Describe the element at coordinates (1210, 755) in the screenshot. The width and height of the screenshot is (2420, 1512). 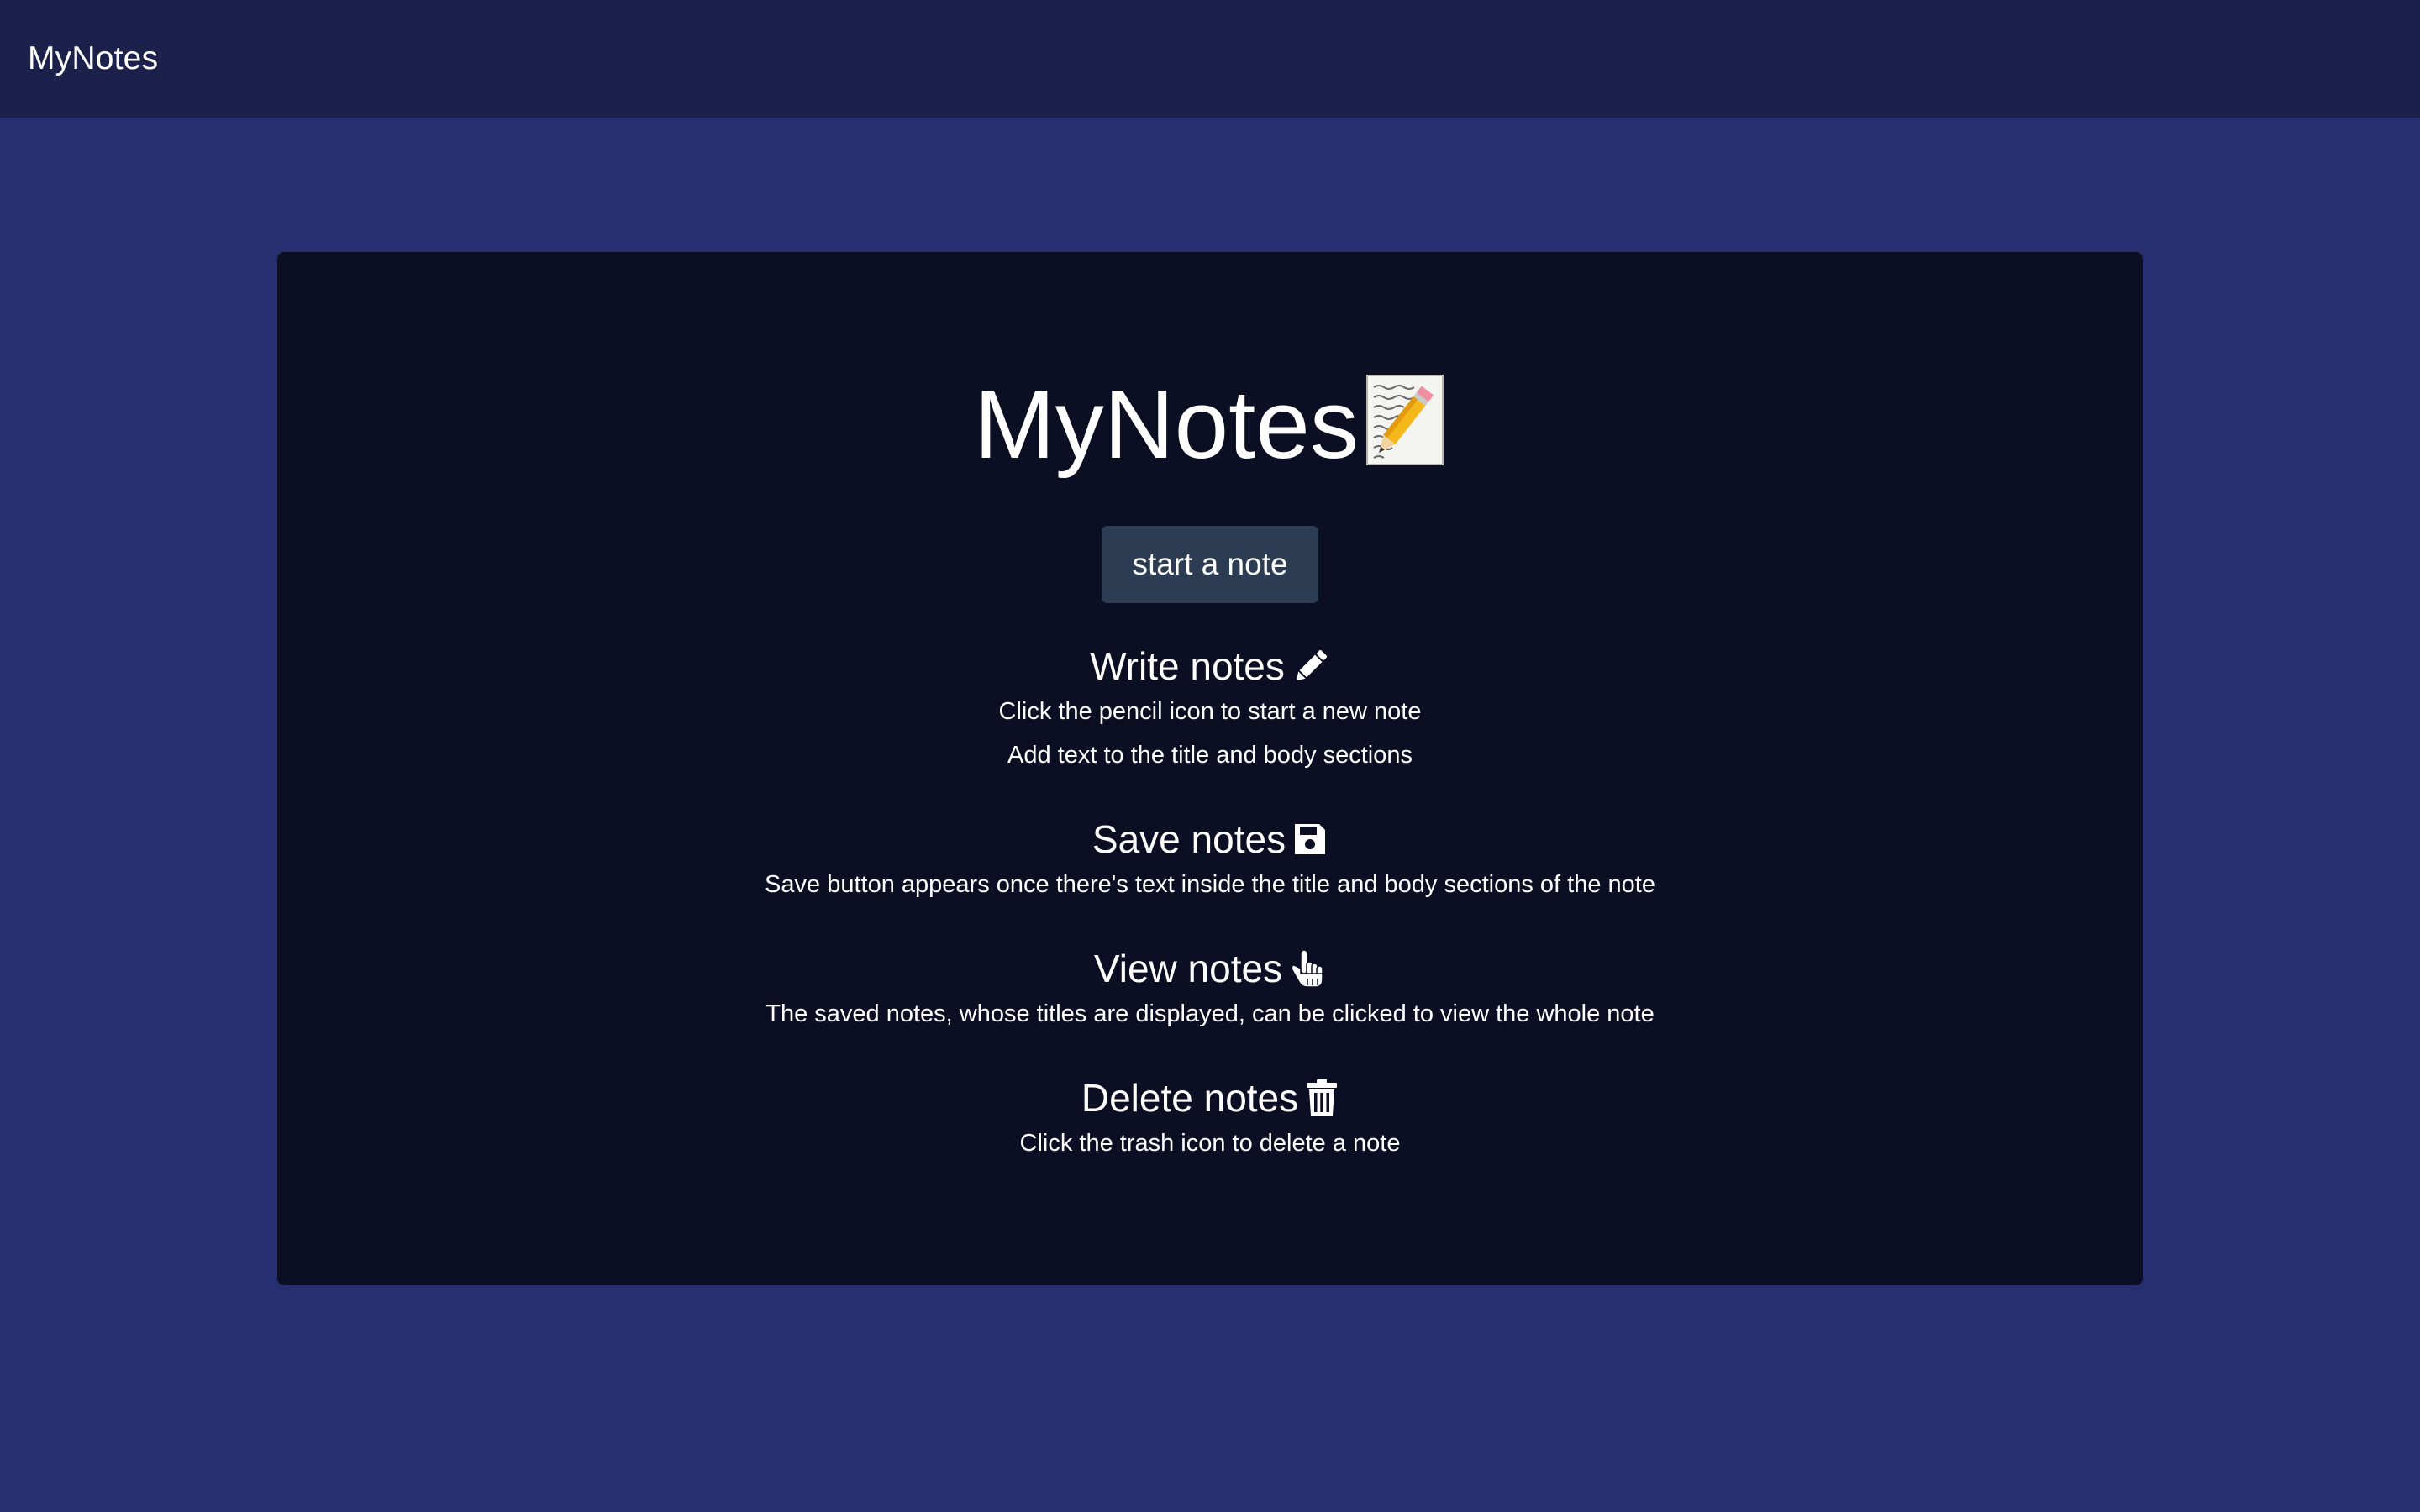
I see `write-notes-line-2: Add text to the title and body sections` at that location.